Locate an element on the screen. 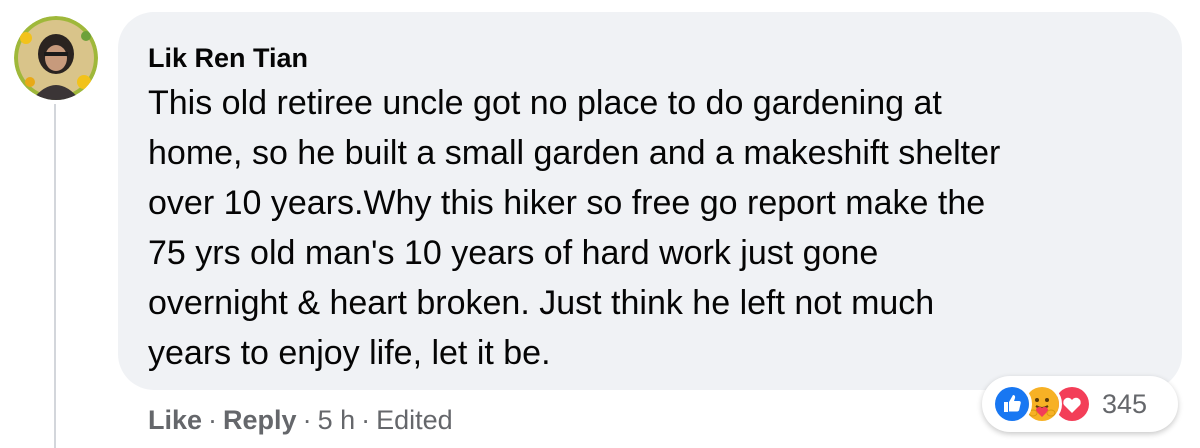  edited-label: Edited is located at coordinates (414, 420).